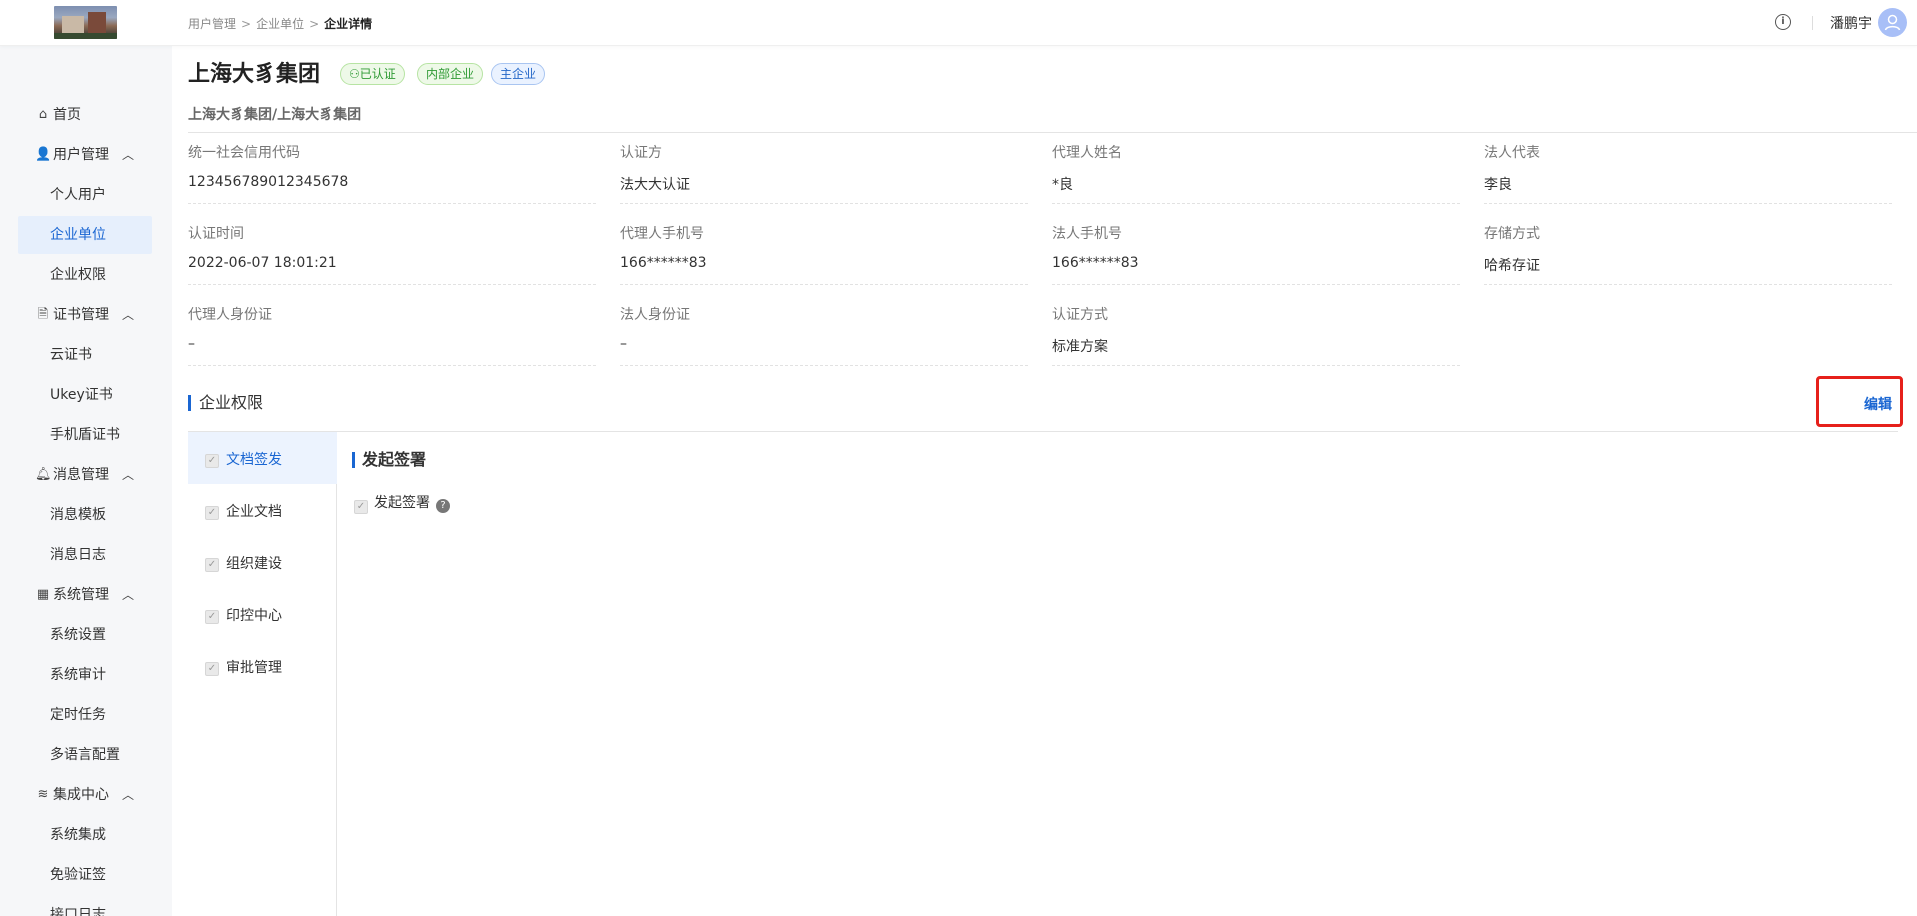  I want to click on field-label: 代理人身份证, so click(230, 315).